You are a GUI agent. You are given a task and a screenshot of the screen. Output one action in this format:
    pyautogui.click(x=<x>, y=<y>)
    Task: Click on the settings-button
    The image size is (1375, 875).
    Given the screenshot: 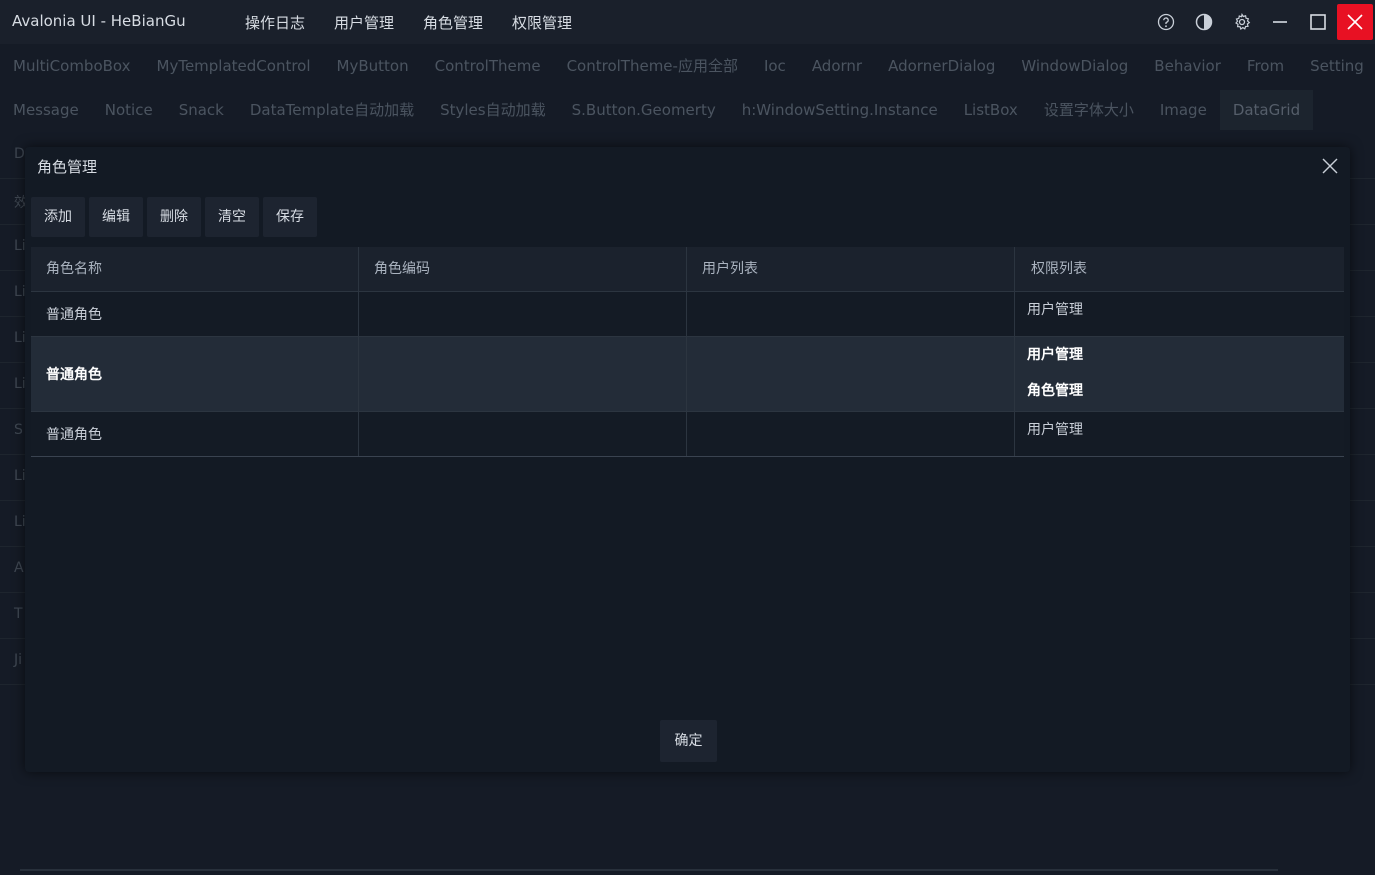 What is the action you would take?
    pyautogui.click(x=1242, y=22)
    